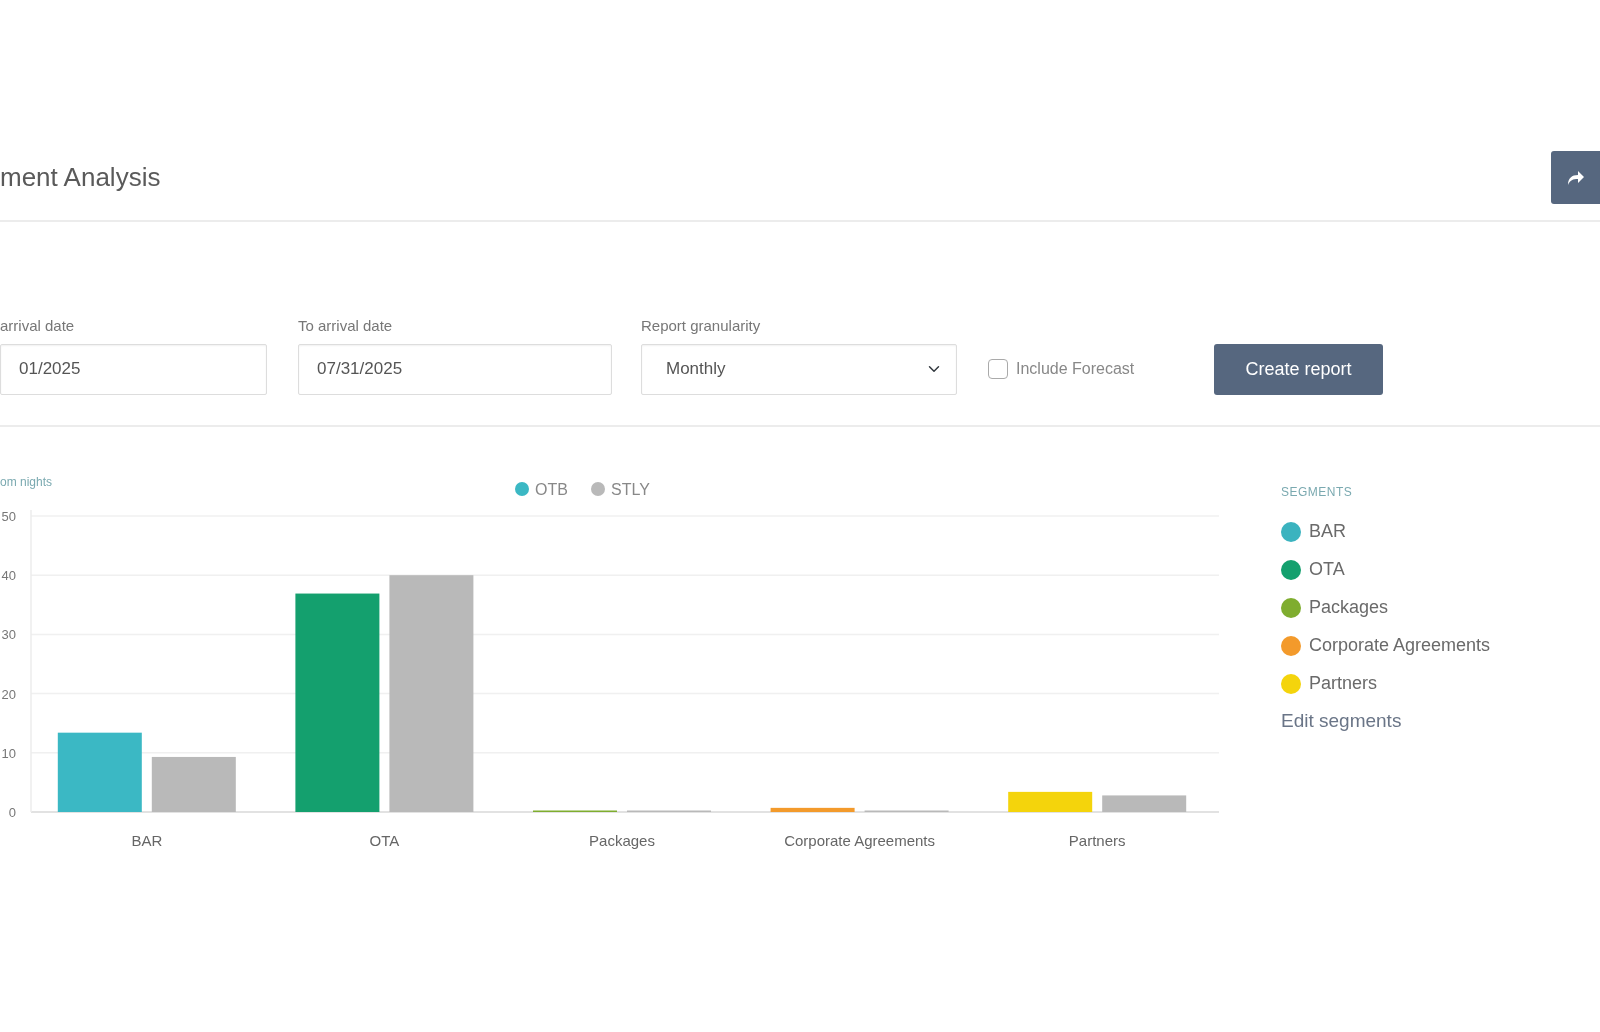  I want to click on segment-label: Packages, so click(1349, 607).